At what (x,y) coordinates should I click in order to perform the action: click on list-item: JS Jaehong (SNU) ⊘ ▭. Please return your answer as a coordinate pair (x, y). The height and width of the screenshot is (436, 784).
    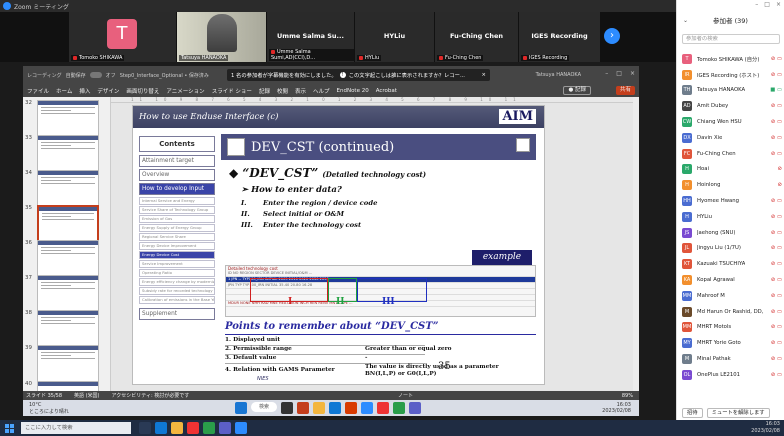
    Looking at the image, I should click on (730, 233).